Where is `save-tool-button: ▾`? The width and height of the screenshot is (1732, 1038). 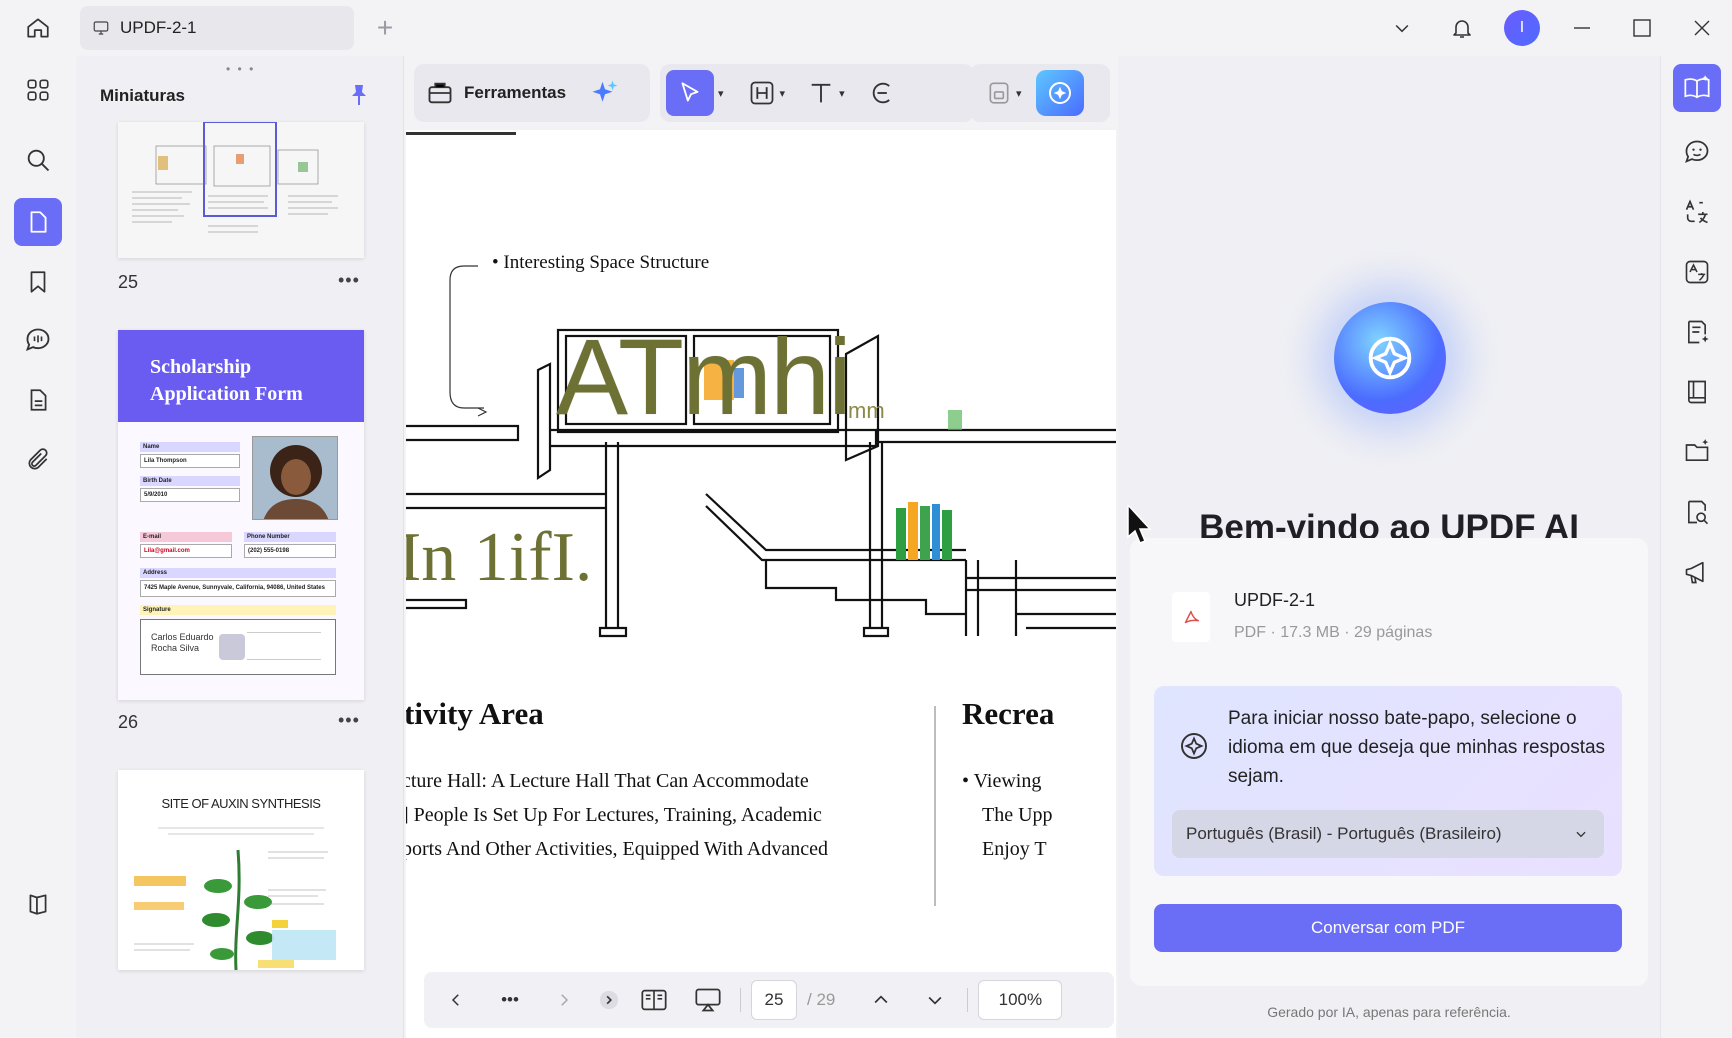
save-tool-button: ▾ is located at coordinates (1004, 93).